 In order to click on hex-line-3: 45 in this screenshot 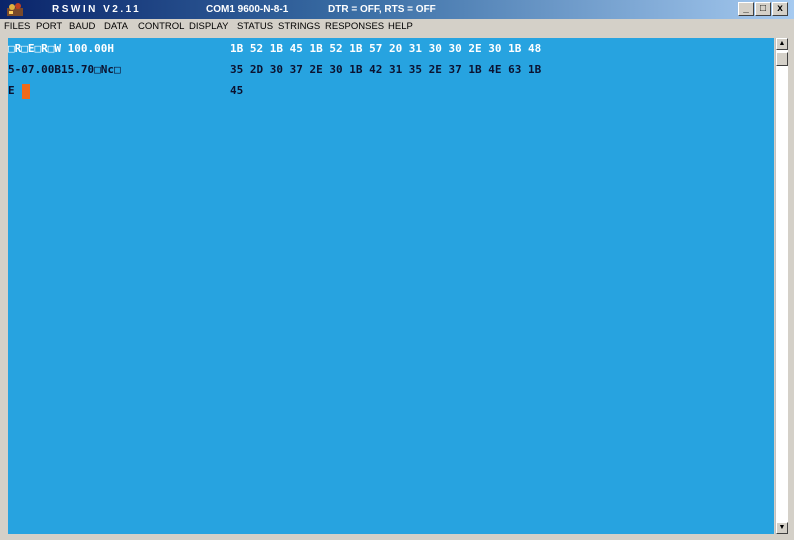, I will do `click(237, 90)`.